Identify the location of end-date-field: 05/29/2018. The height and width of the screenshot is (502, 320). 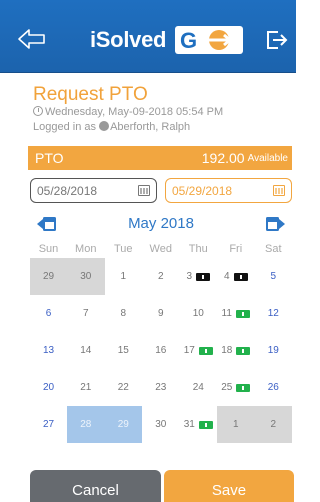
(228, 190).